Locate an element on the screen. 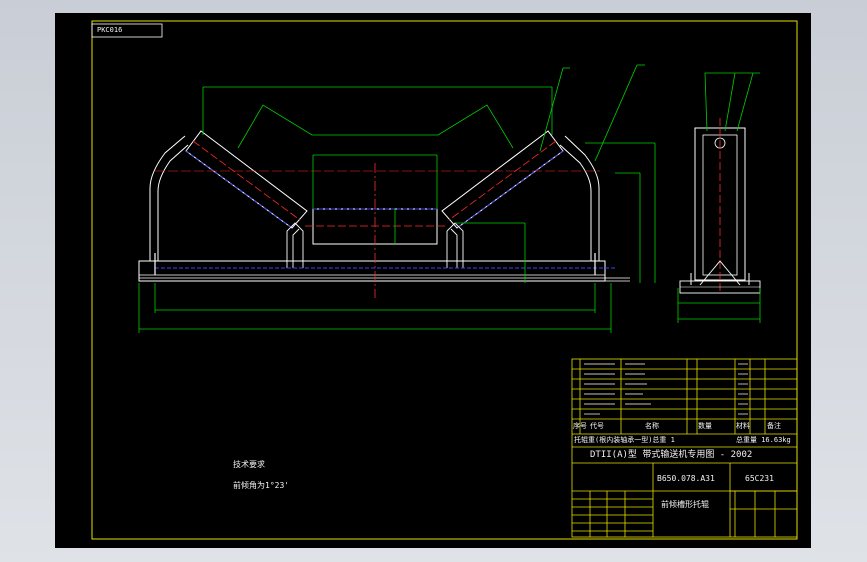  bom-header-qty: 数量 is located at coordinates (705, 426).